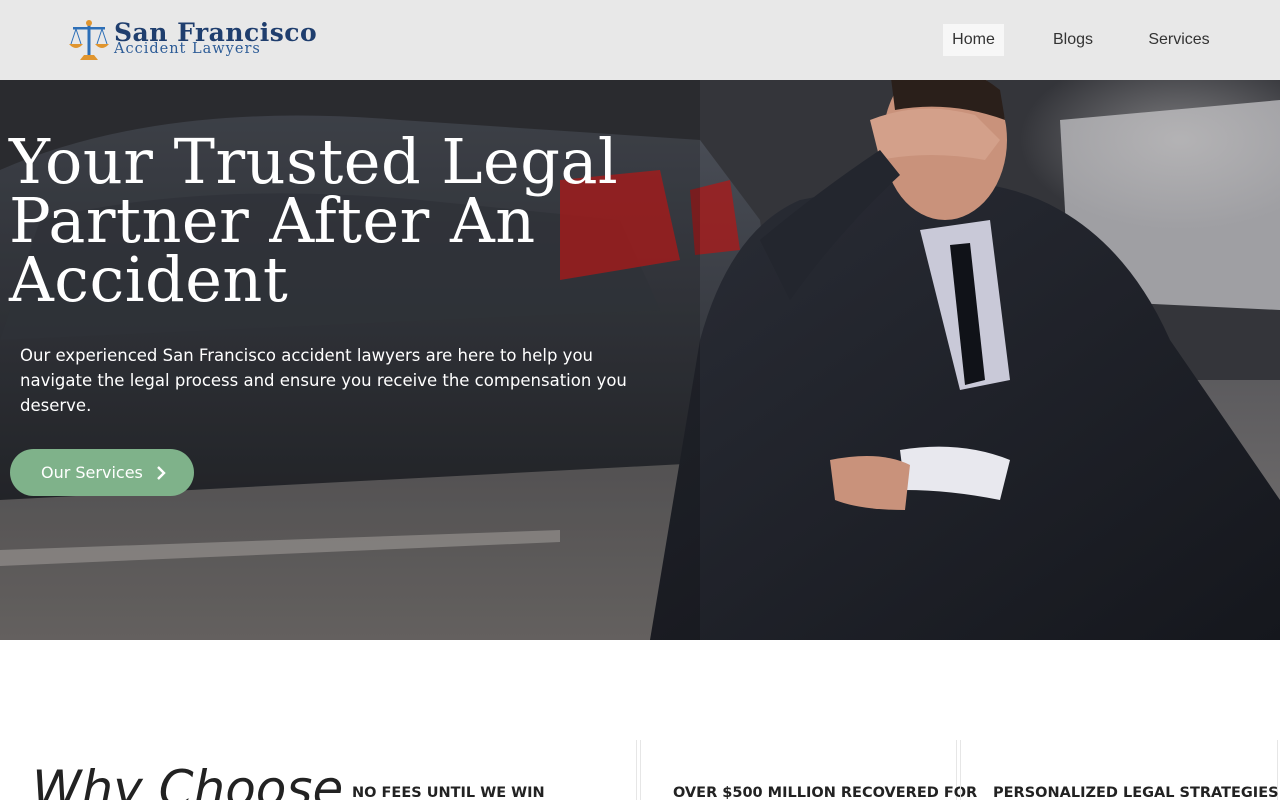  Describe the element at coordinates (1136, 792) in the screenshot. I see `feature-title: PERSONALIZED LEGAL STRATEGIES` at that location.